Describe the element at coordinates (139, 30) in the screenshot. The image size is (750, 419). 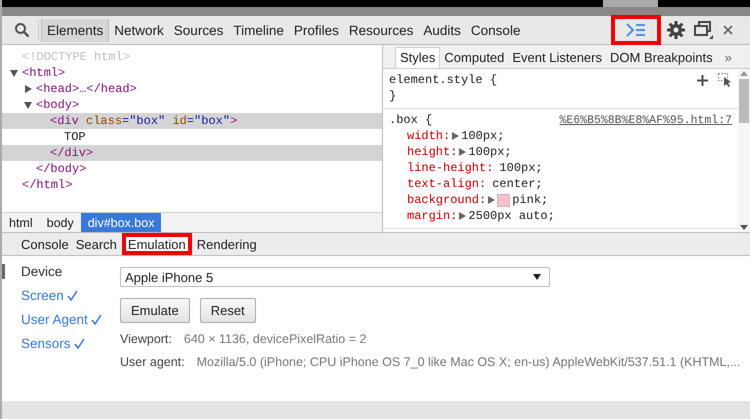
I see `panel-tab: Network` at that location.